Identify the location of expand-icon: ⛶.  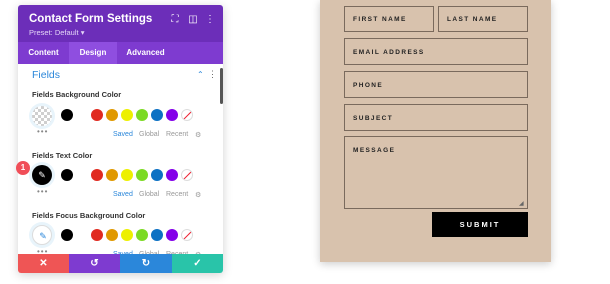
(175, 20).